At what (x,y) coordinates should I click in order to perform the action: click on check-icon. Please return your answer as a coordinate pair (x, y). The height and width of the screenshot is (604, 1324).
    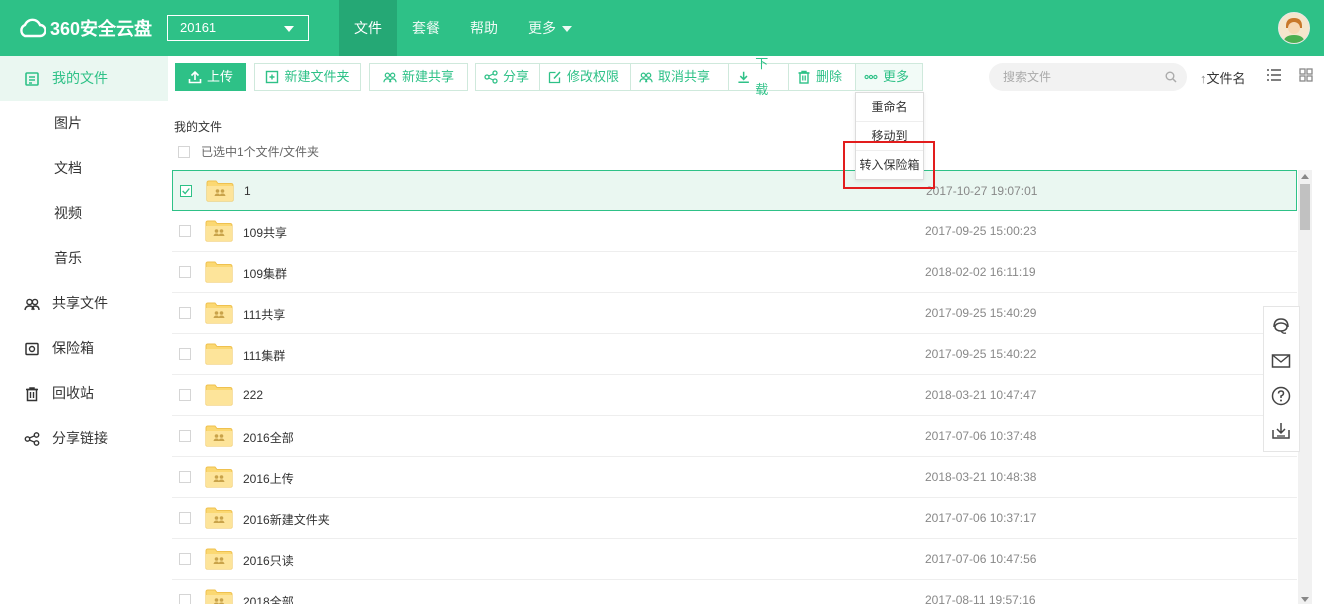
    Looking at the image, I should click on (186, 191).